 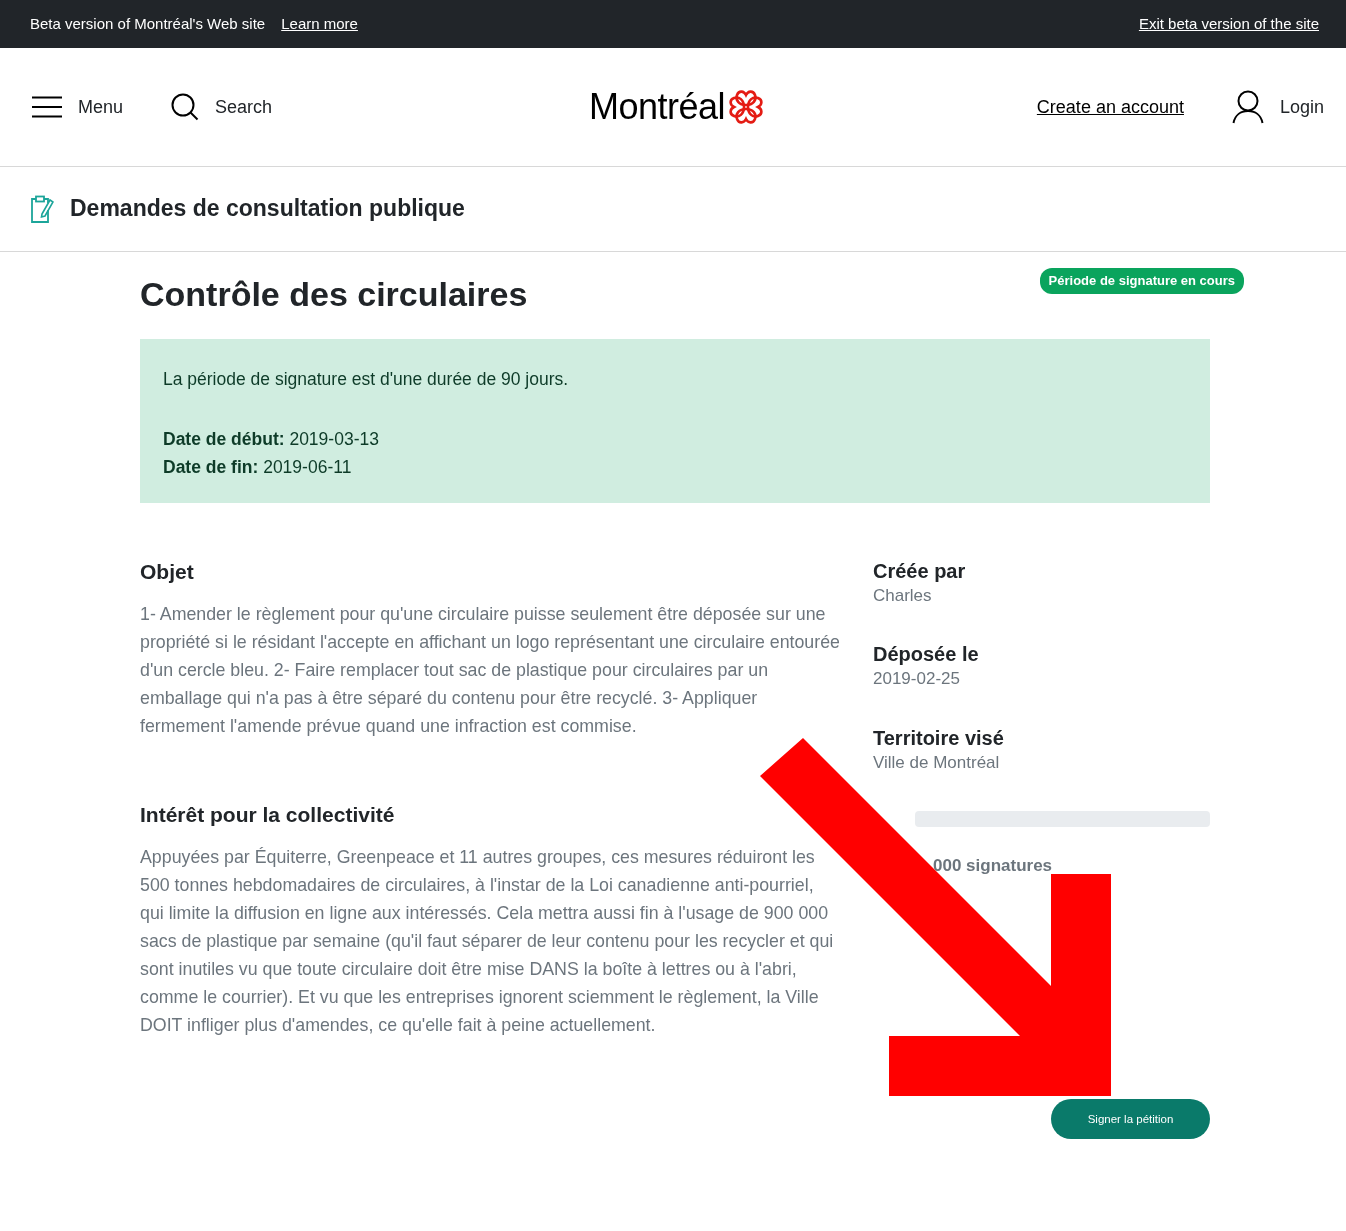 What do you see at coordinates (490, 670) in the screenshot?
I see `section-text: 1- Amender le règlement pour qu'une circulaire puisse seulement être déposée sur une propriété si le résidant l'accepte en affichant un logo représentant une circulaire entourée d'un cercle bleu. 2- Faire remplacer tout sac de plastique pour circulaires par un emballage qui n'a pas à être séparé du contenu pour être recyclé. 3- Appliquer fermement l'amende prévue quand une infraction est commise.` at bounding box center [490, 670].